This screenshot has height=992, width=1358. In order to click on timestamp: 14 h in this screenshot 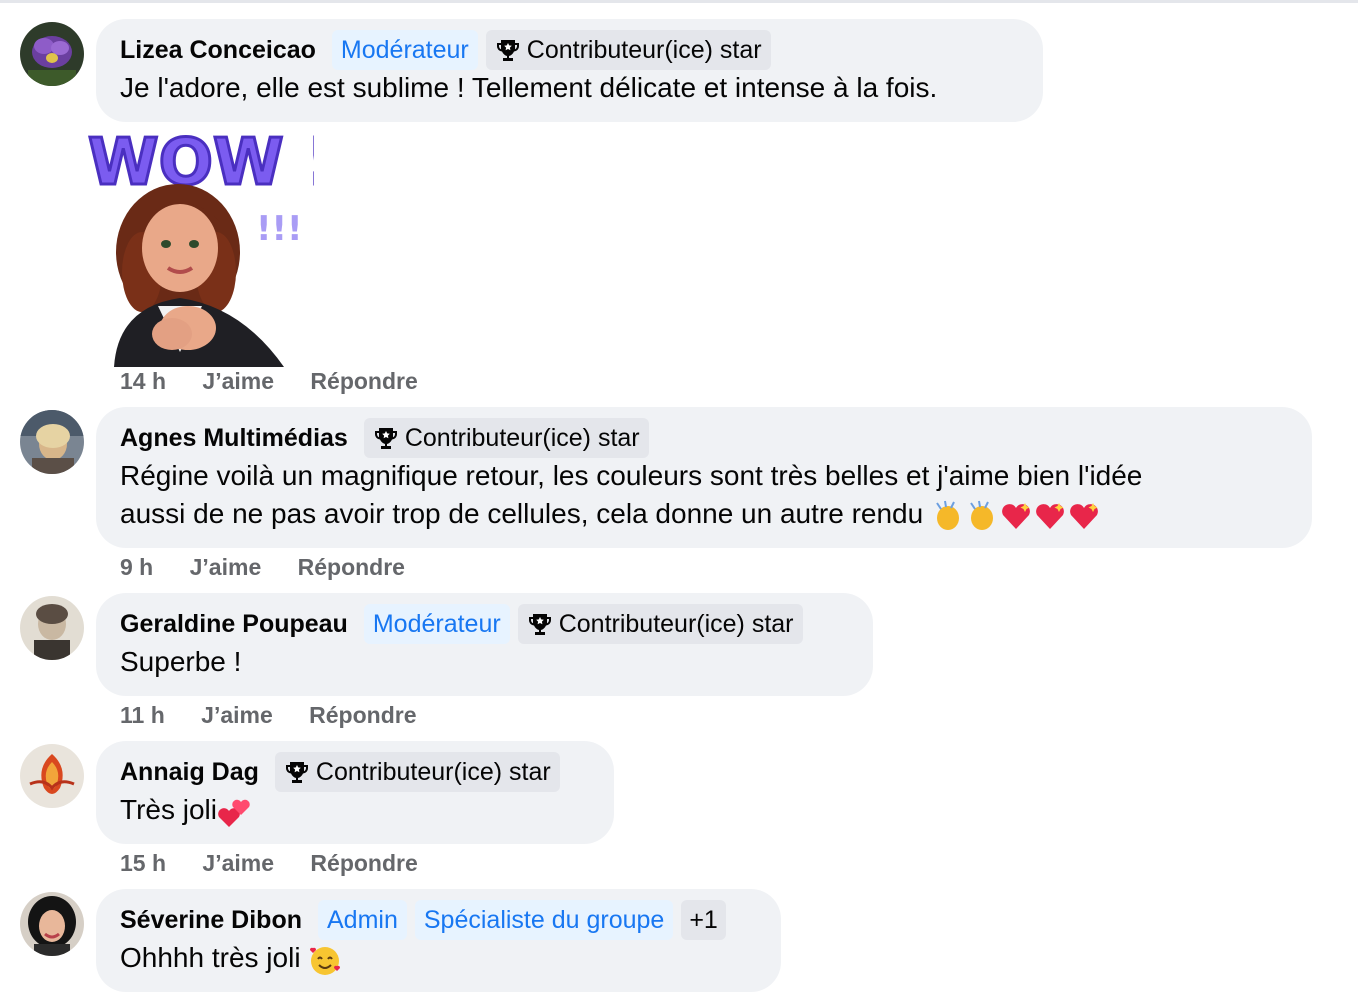, I will do `click(143, 381)`.